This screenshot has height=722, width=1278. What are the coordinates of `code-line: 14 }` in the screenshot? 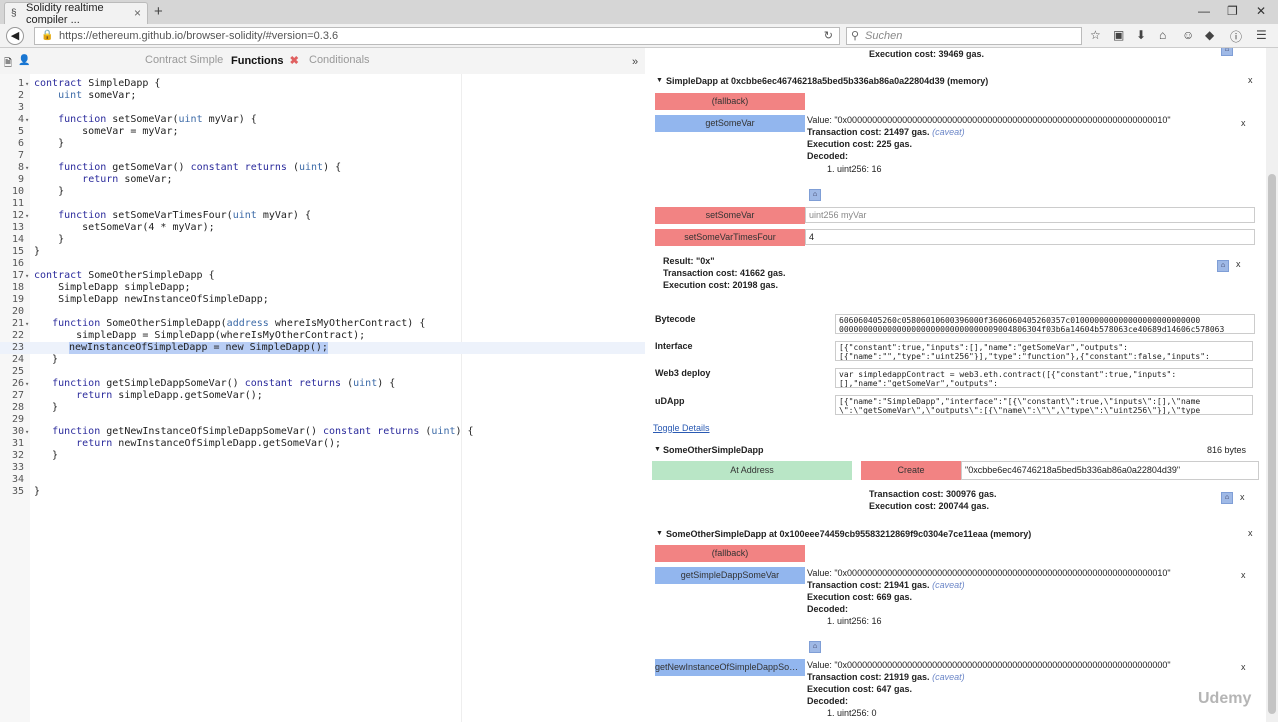 It's located at (322, 240).